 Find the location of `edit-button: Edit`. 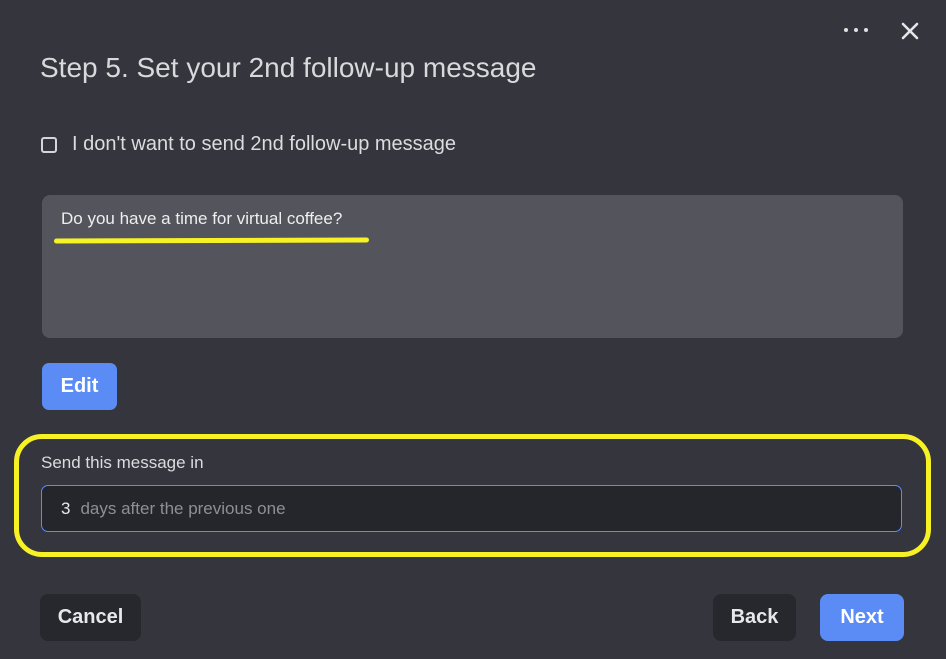

edit-button: Edit is located at coordinates (79, 386).